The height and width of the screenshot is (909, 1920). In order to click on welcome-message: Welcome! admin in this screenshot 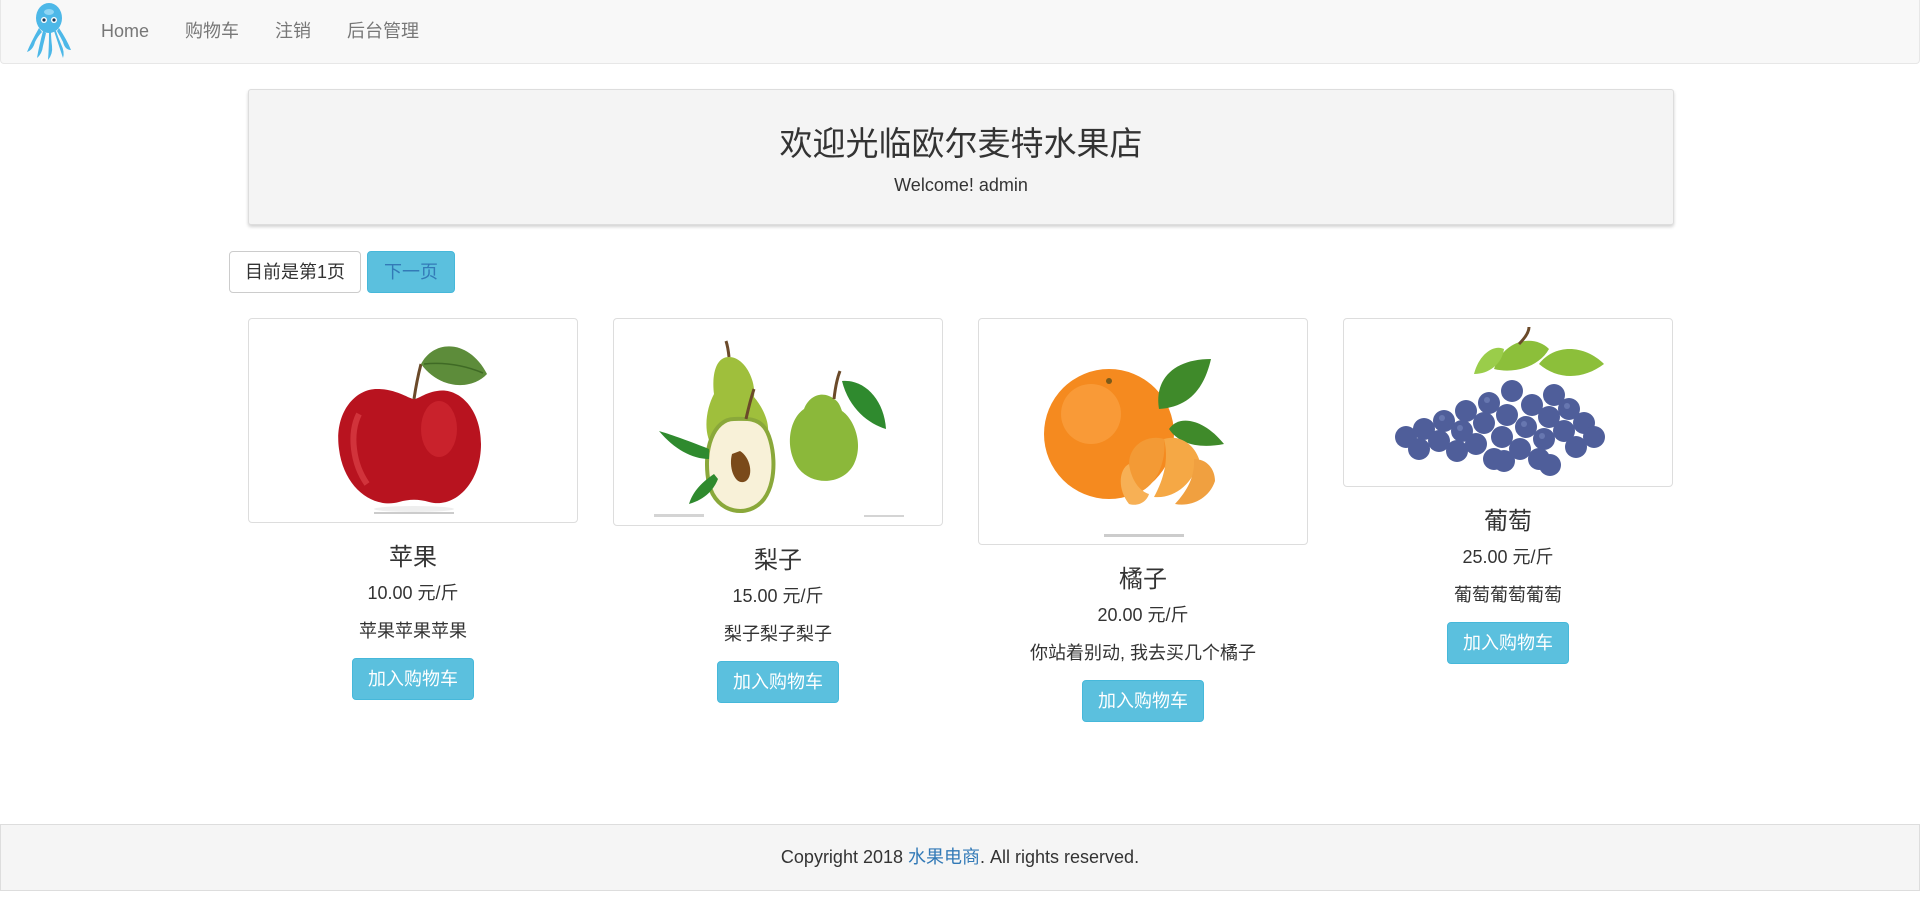, I will do `click(961, 185)`.